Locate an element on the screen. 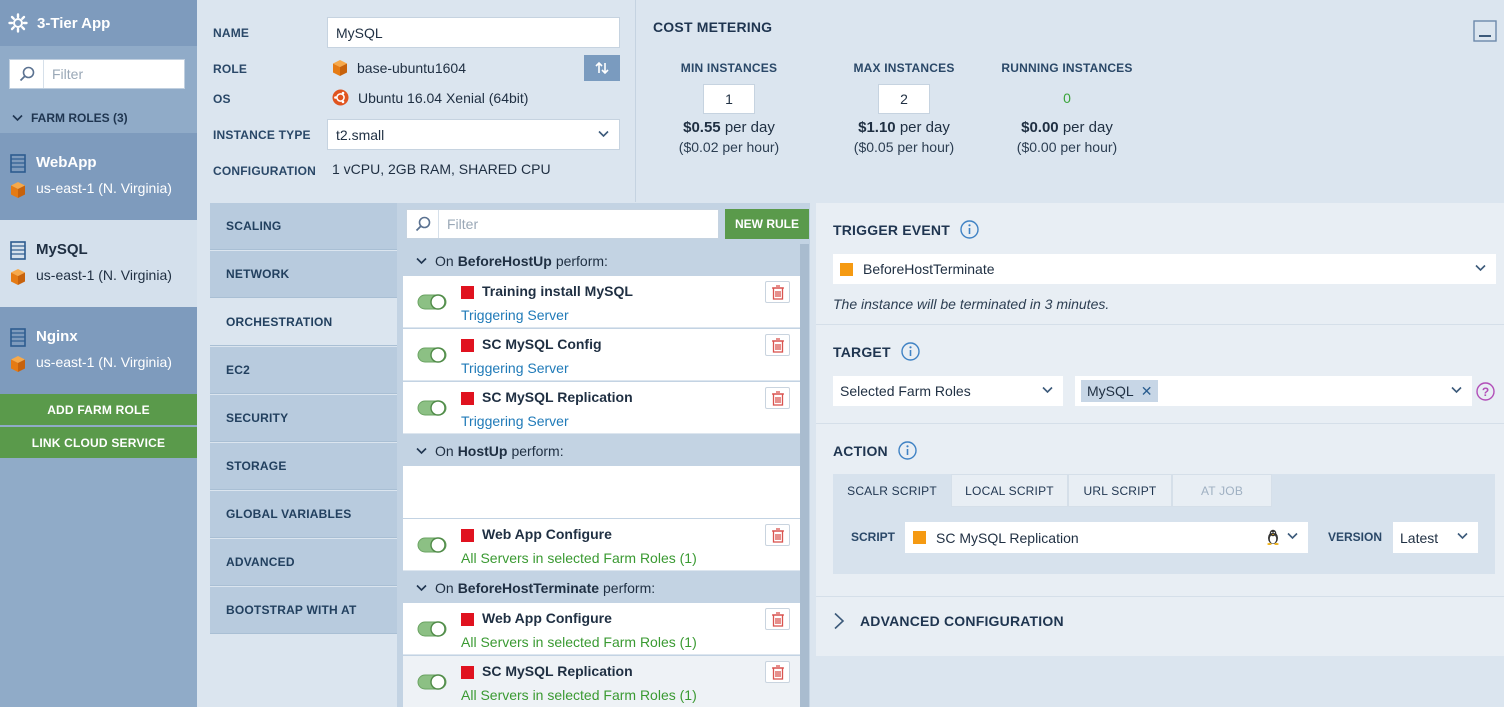 This screenshot has height=707, width=1504. tab-network: NETWORK is located at coordinates (303, 274).